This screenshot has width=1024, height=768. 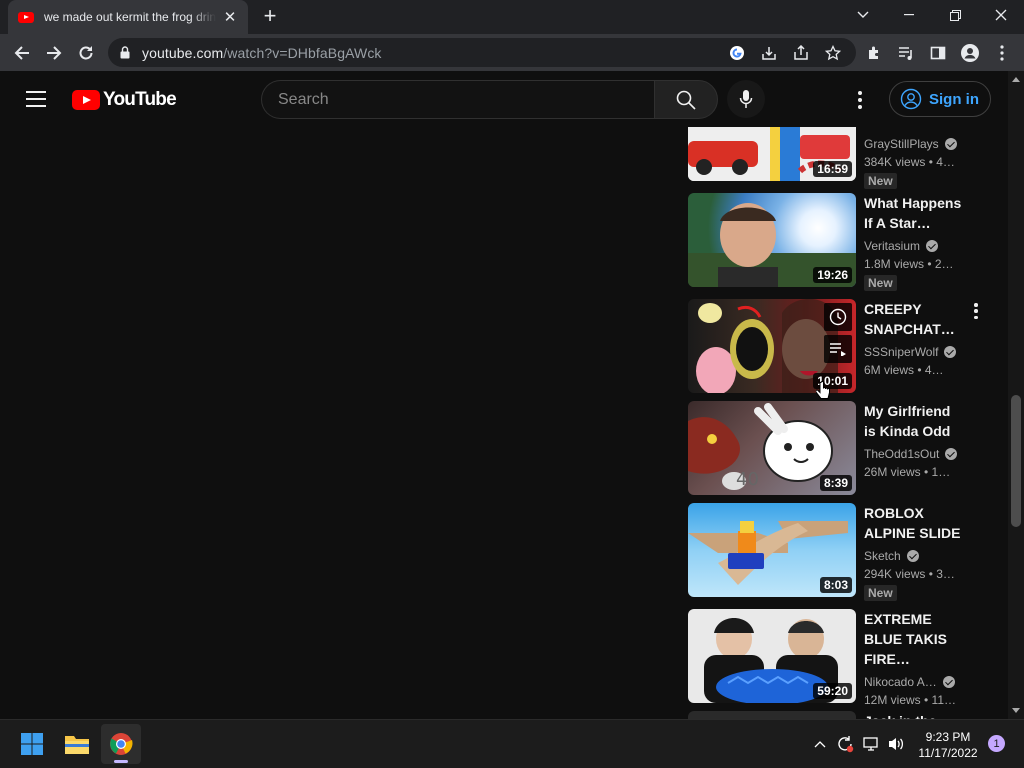 I want to click on add-to-queue-icon, so click(x=838, y=349).